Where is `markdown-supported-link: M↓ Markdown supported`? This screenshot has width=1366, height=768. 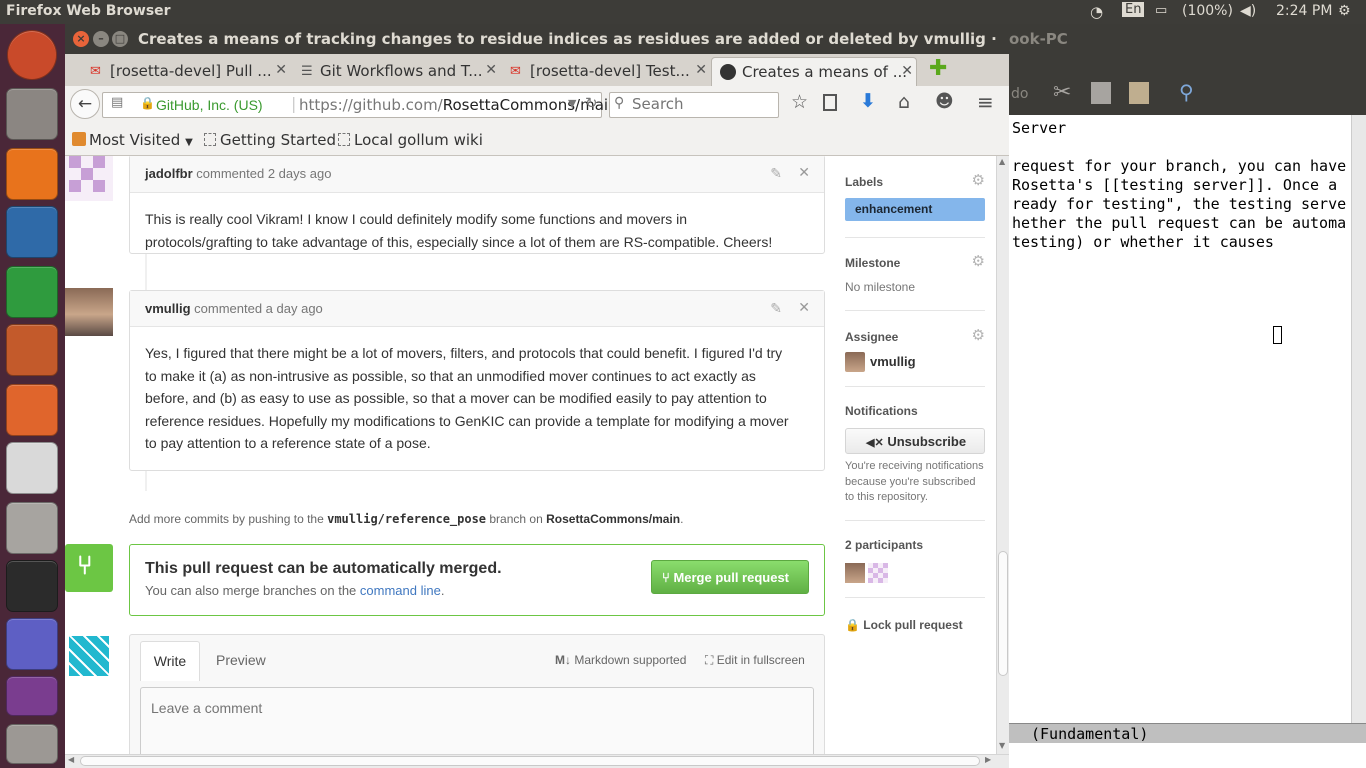
markdown-supported-link: M↓ Markdown supported is located at coordinates (620, 660).